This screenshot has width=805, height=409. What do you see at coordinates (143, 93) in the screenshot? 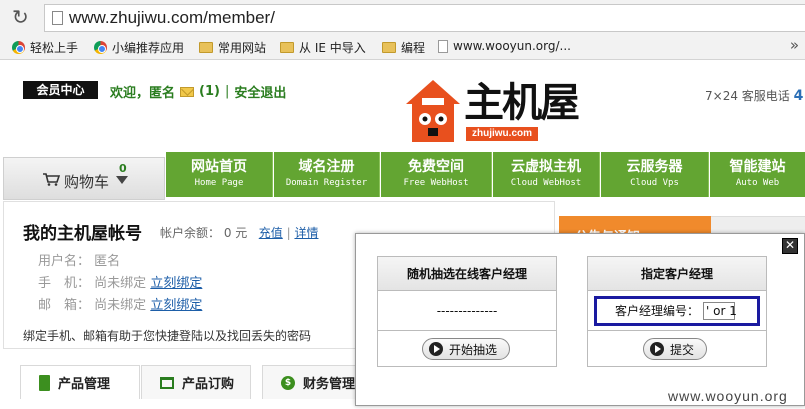
I see `welcome-text: 欢迎，匿名` at bounding box center [143, 93].